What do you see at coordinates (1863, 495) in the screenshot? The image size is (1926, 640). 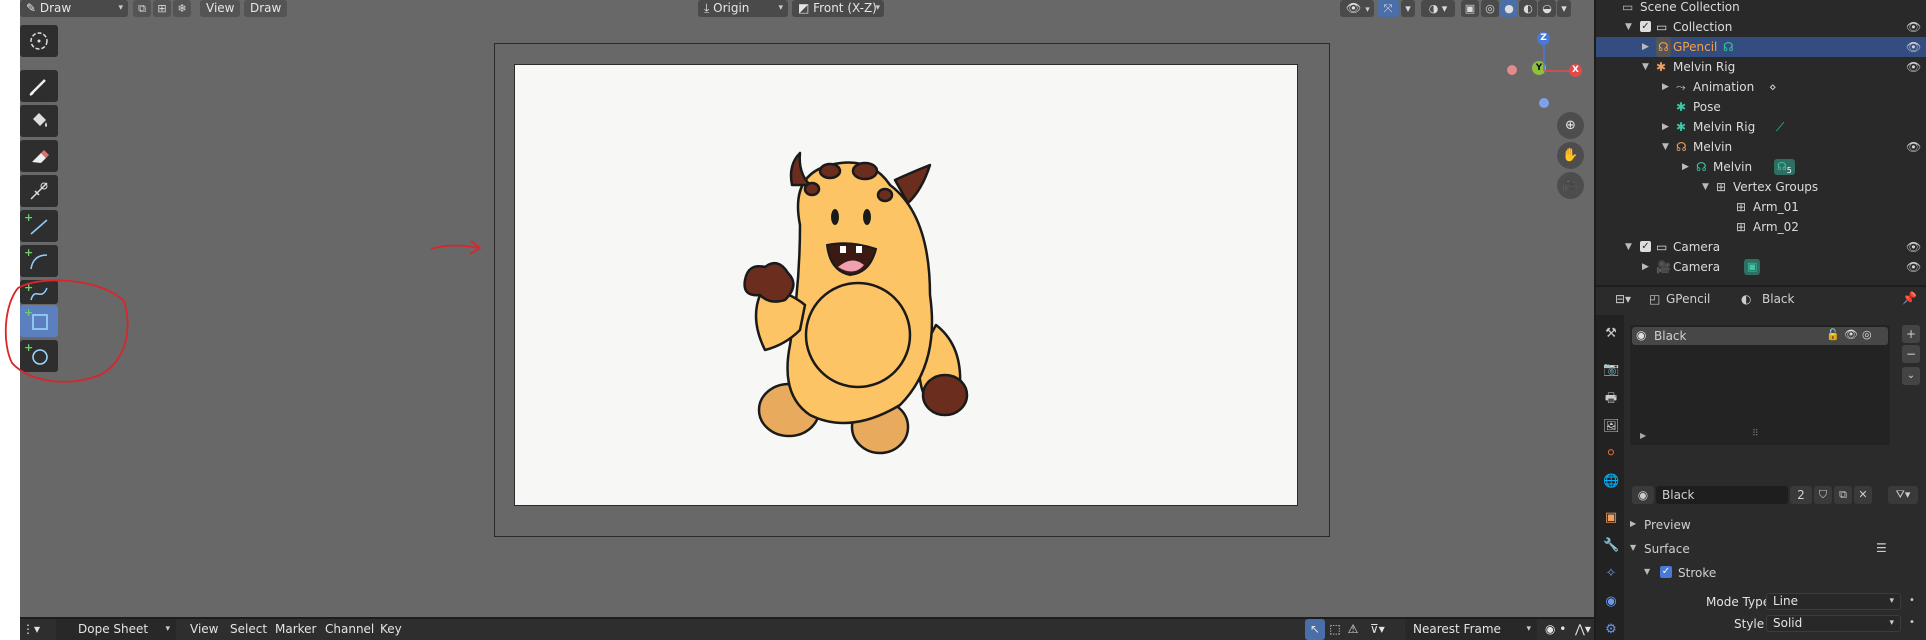 I see `unlink-icon: ✕` at bounding box center [1863, 495].